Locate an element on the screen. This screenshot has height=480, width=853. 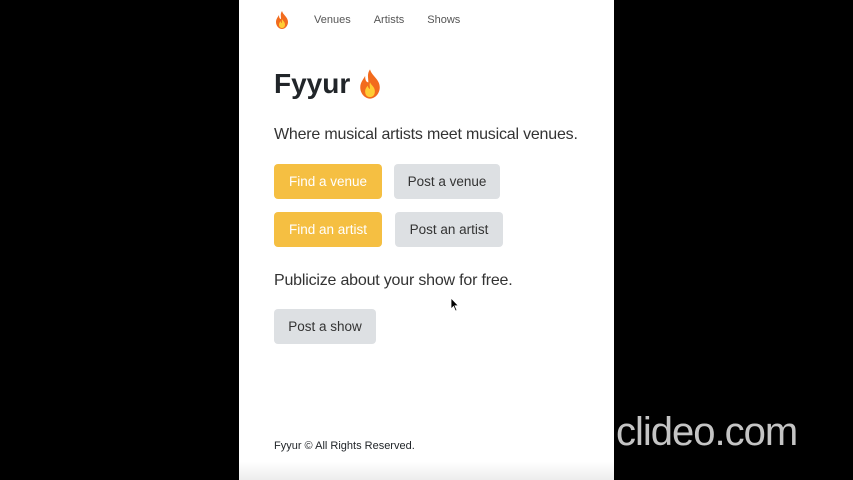
find-artist-button: Find an artist is located at coordinates (328, 229).